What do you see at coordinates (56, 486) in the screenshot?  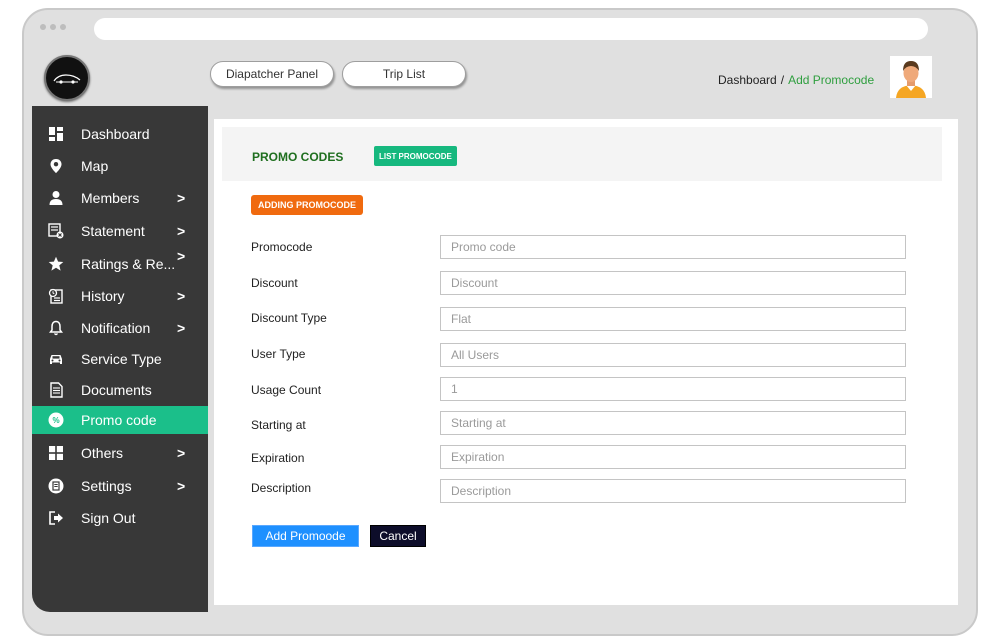 I see `settings-icon` at bounding box center [56, 486].